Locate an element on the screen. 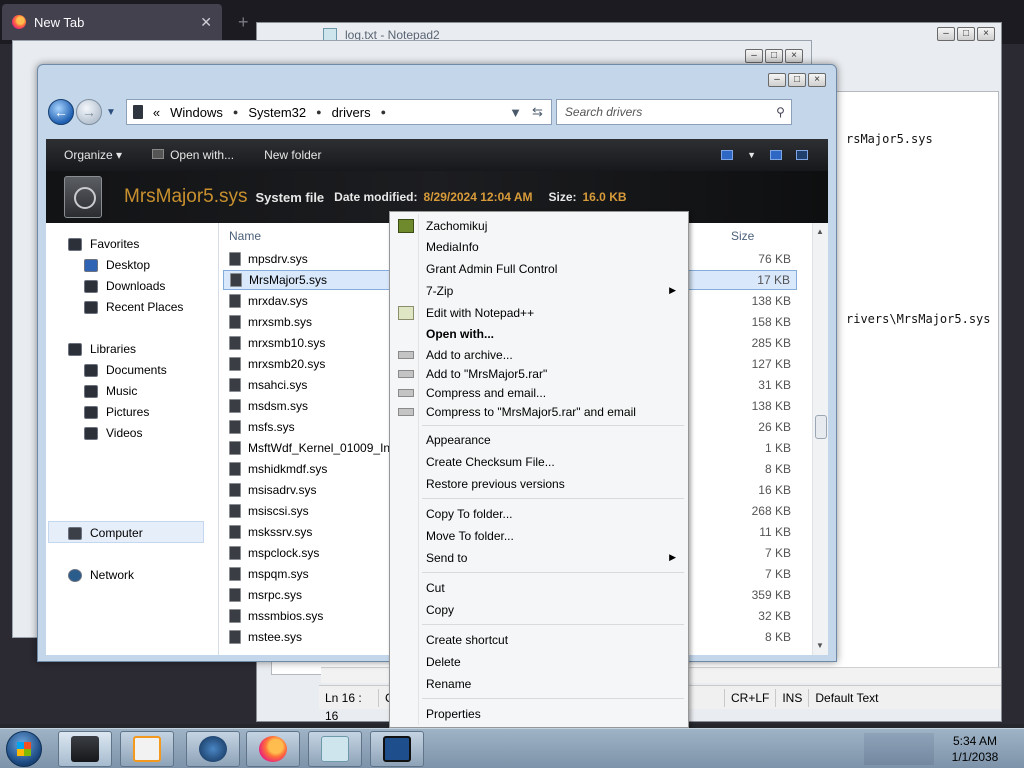 This screenshot has height=768, width=1024. notepad-icon is located at coordinates (335, 749).